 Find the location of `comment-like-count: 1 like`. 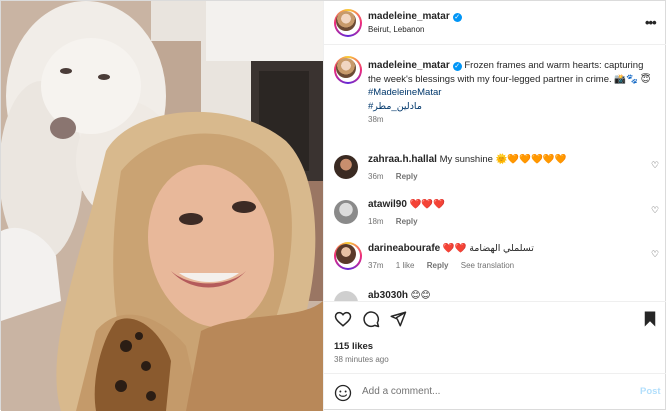

comment-like-count: 1 like is located at coordinates (405, 265).